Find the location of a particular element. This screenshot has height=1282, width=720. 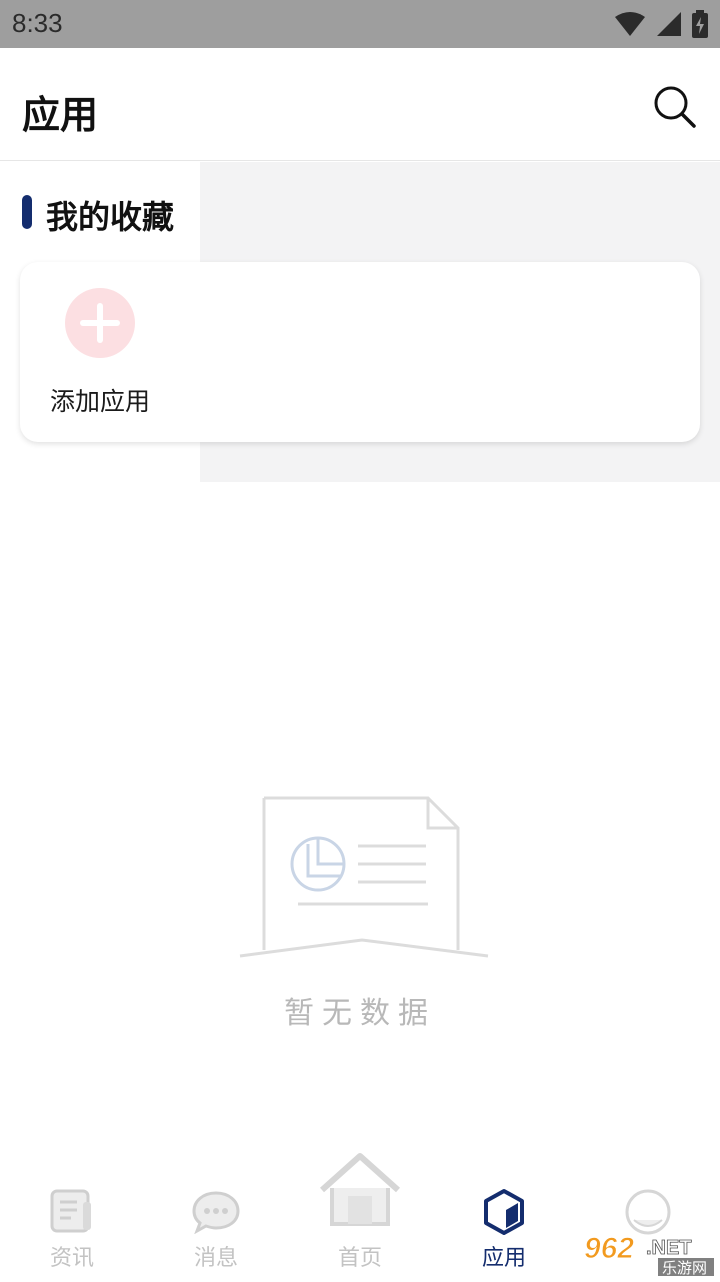

status-bar: 8:33 is located at coordinates (360, 24).